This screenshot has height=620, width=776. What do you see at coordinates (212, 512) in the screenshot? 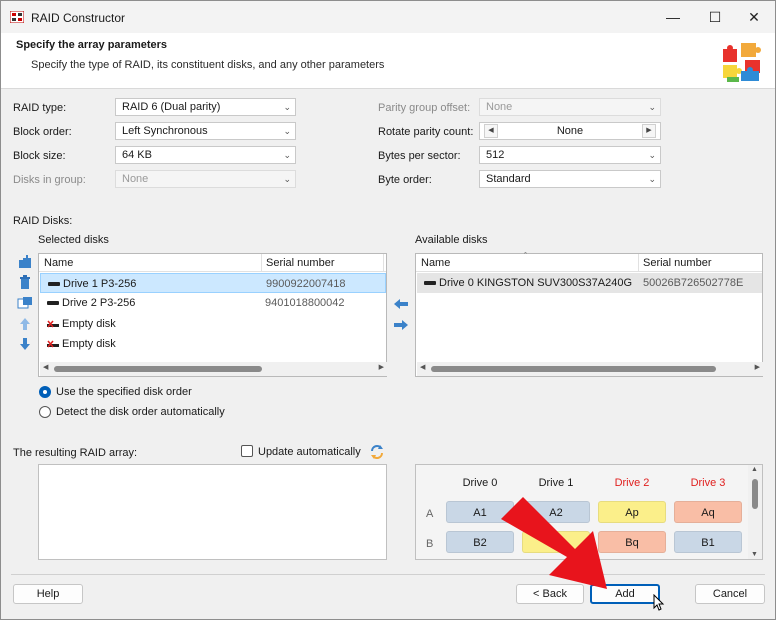
I see `resulting-array-box` at bounding box center [212, 512].